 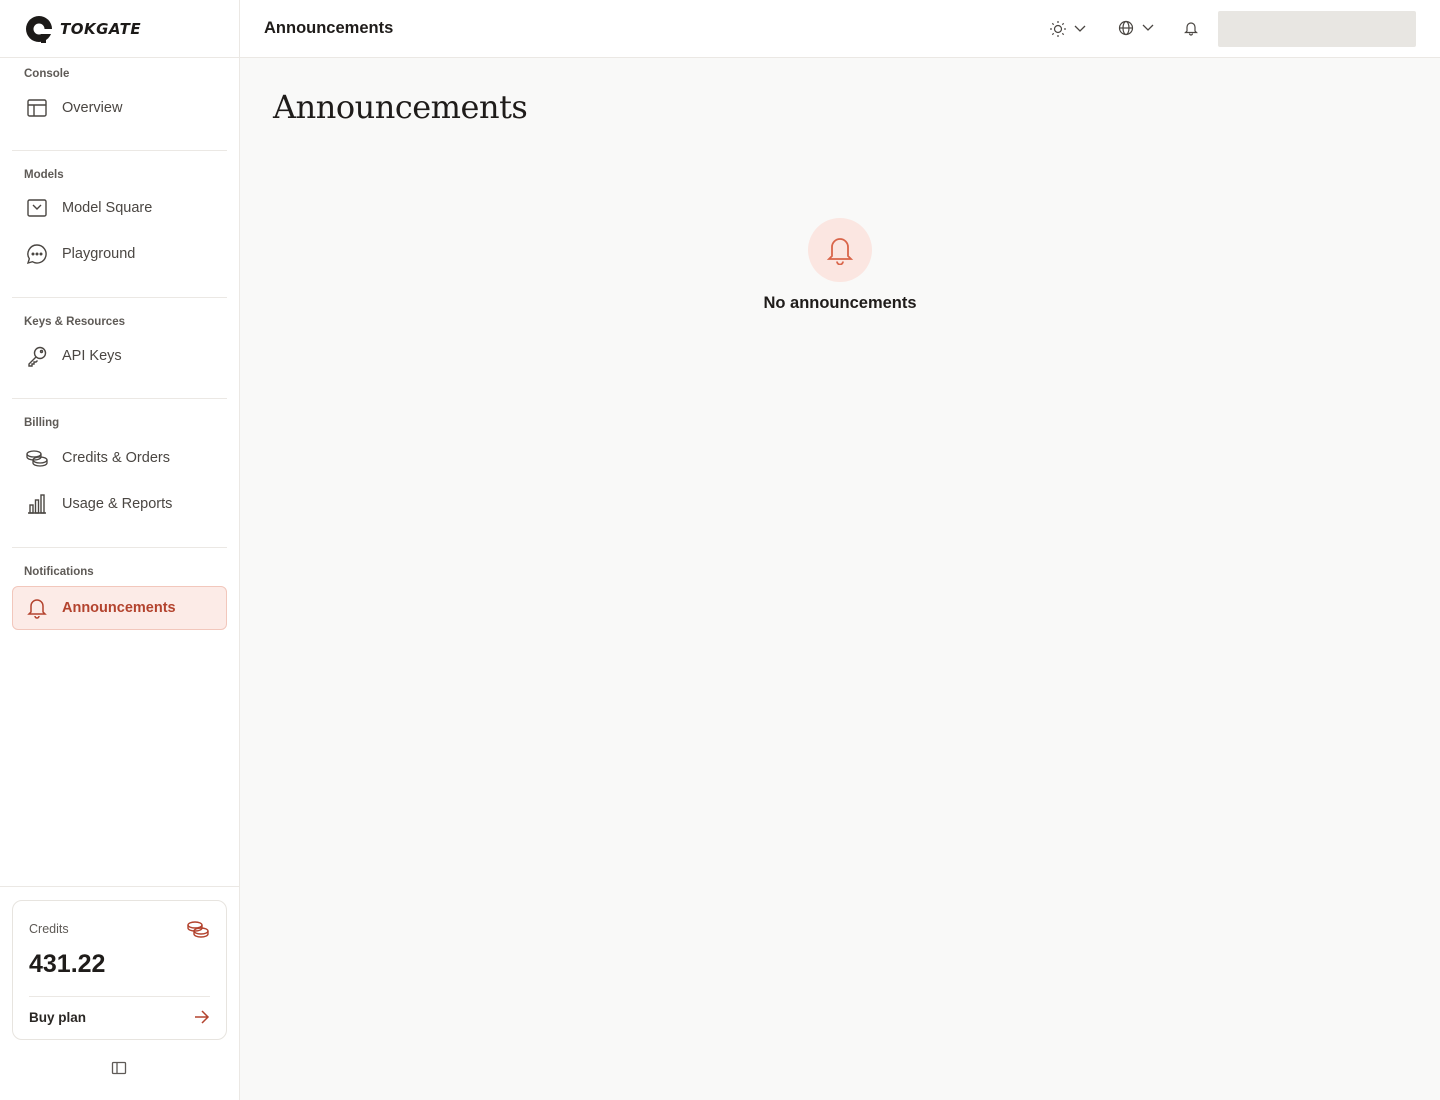 I want to click on sidebar-item-api-keys: API Keys, so click(x=119, y=356).